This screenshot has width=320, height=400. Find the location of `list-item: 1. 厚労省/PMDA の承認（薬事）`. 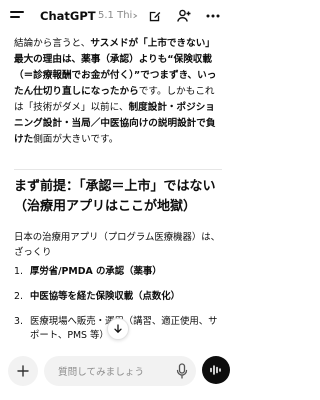

list-item: 1. 厚労省/PMDA の承認（薬事） is located at coordinates (118, 272).